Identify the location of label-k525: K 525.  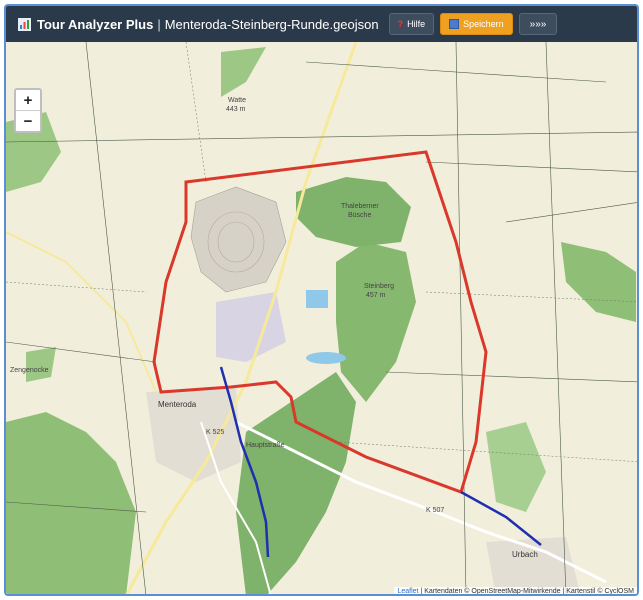
(215, 432).